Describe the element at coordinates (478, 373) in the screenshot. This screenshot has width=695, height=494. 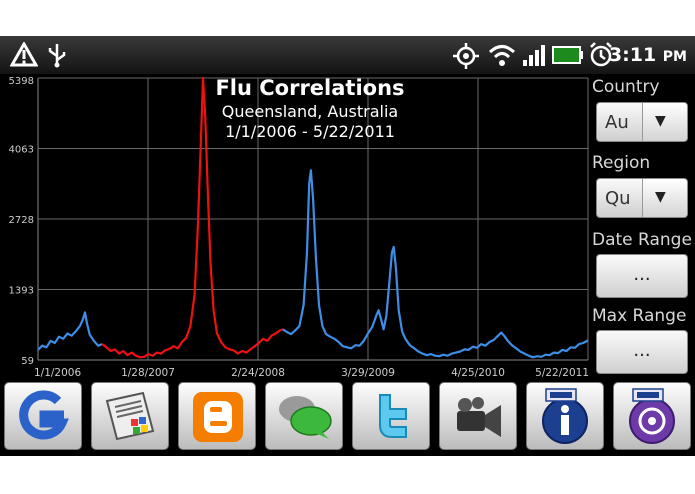
I see `x-tick-label: 4/25/2010` at that location.